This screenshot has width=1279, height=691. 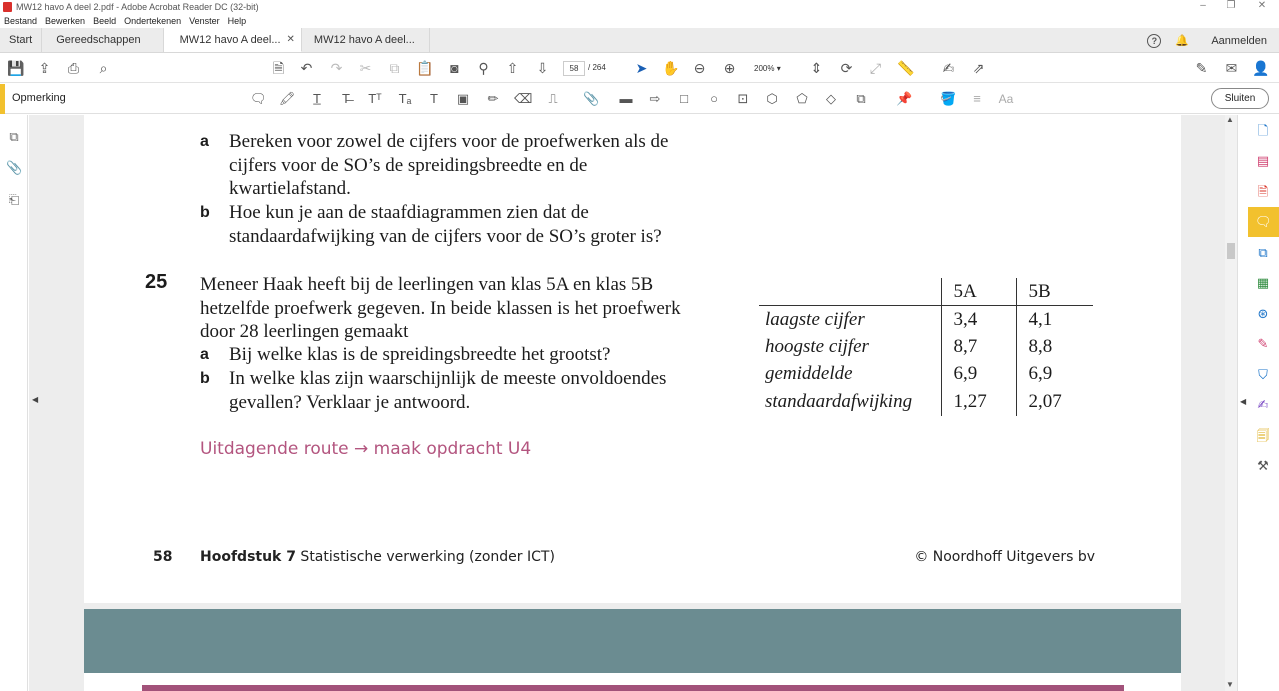 What do you see at coordinates (1263, 161) in the screenshot?
I see `organize-pages-icon: ▤` at bounding box center [1263, 161].